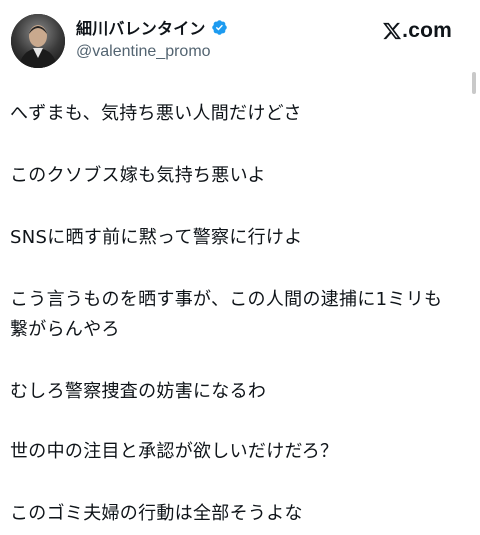  I want to click on user-handle: @valentine_promo, so click(143, 52).